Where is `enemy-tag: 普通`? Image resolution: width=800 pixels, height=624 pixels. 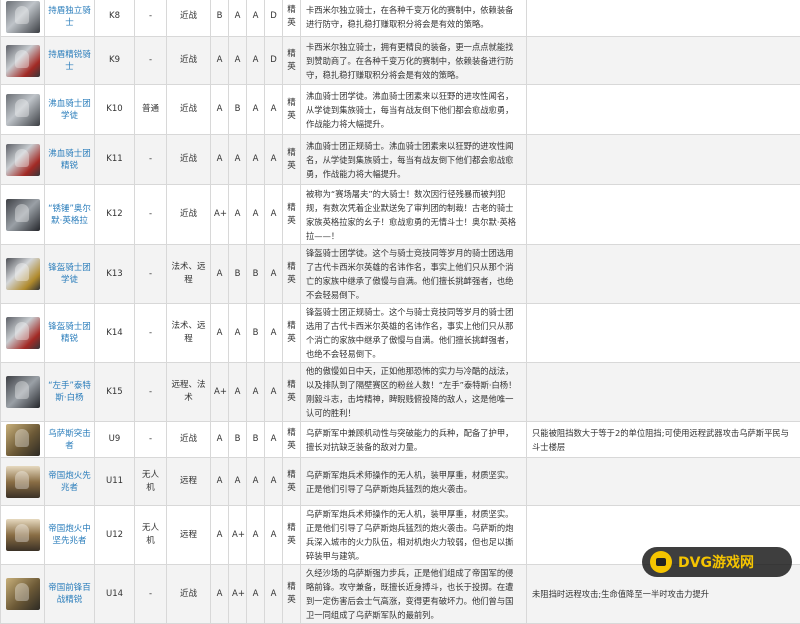 enemy-tag: 普通 is located at coordinates (151, 110).